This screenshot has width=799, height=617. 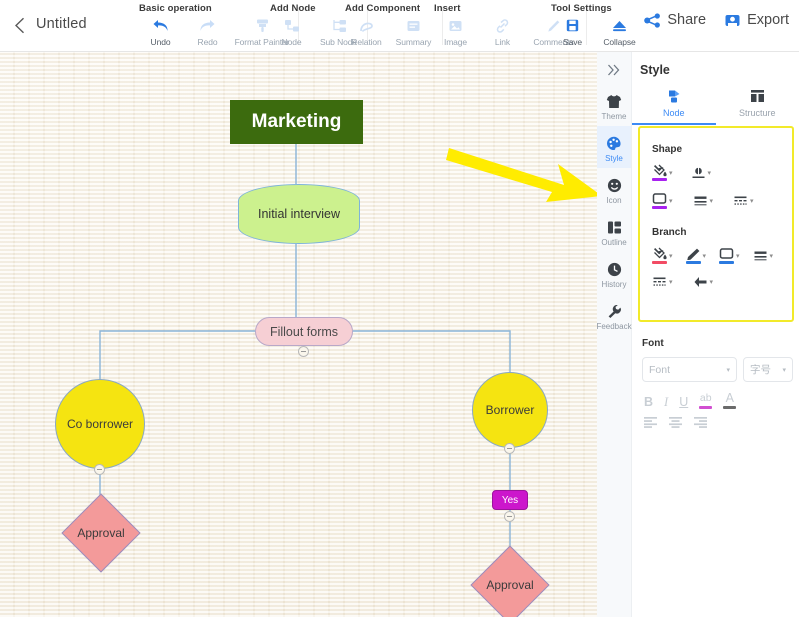 I want to click on node-label: Initial interview, so click(x=299, y=214).